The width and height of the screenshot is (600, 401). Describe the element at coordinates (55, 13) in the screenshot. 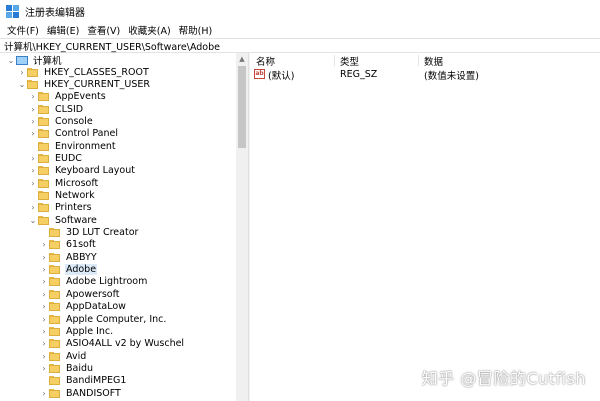

I see `window-title: 注册表编辑器` at that location.